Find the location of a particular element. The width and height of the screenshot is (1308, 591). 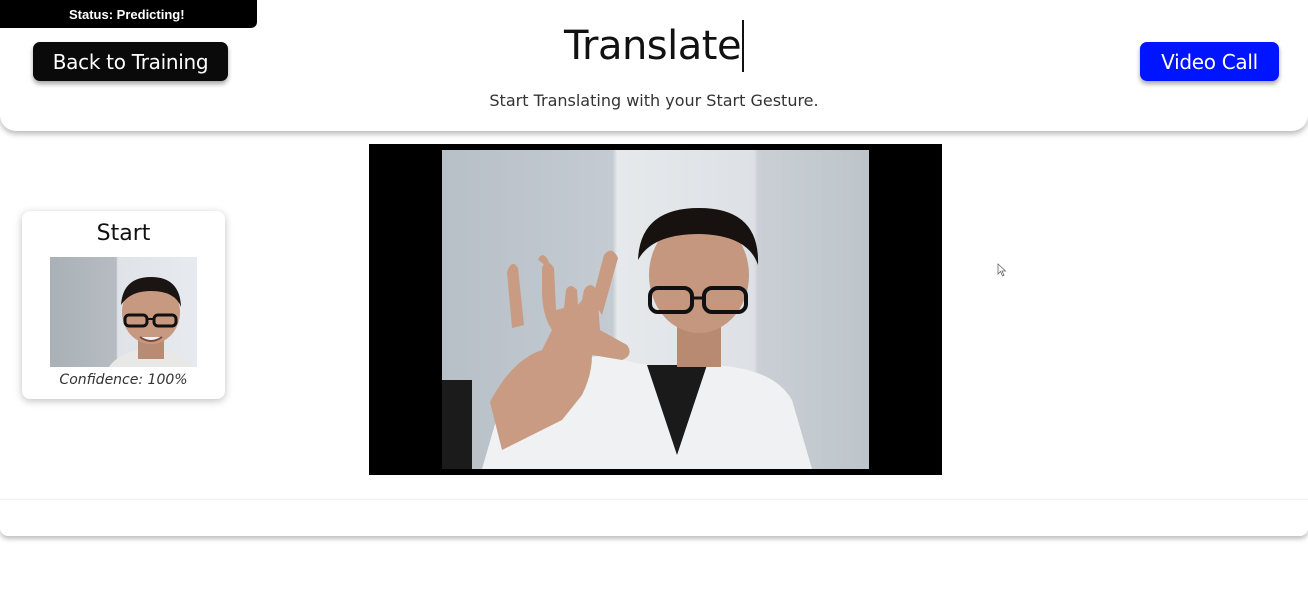

page-title: Translate is located at coordinates (654, 46).